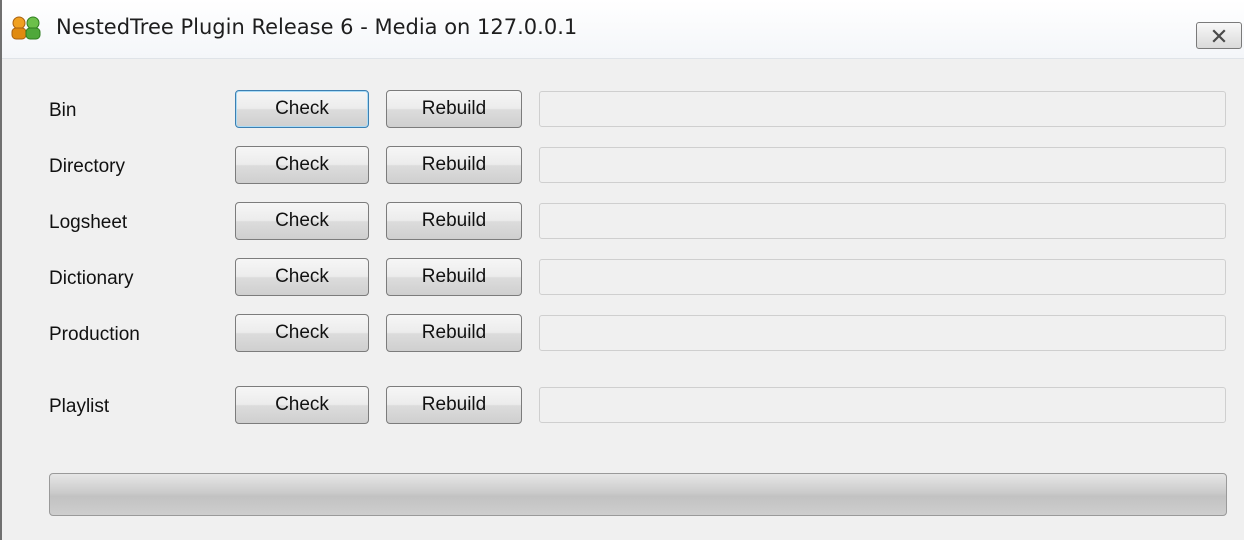  What do you see at coordinates (454, 277) in the screenshot?
I see `rebuild-dictionary-button: Rebuild` at bounding box center [454, 277].